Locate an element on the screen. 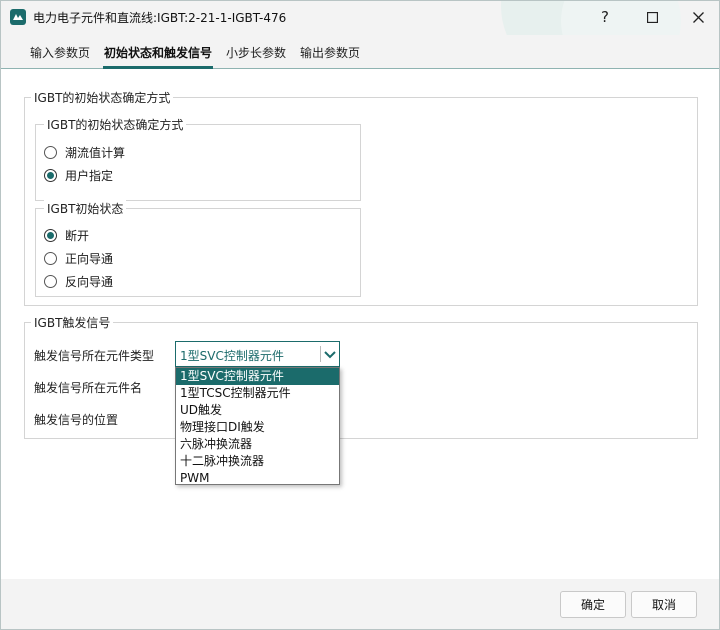  radio-label: 用户指定 is located at coordinates (89, 176).